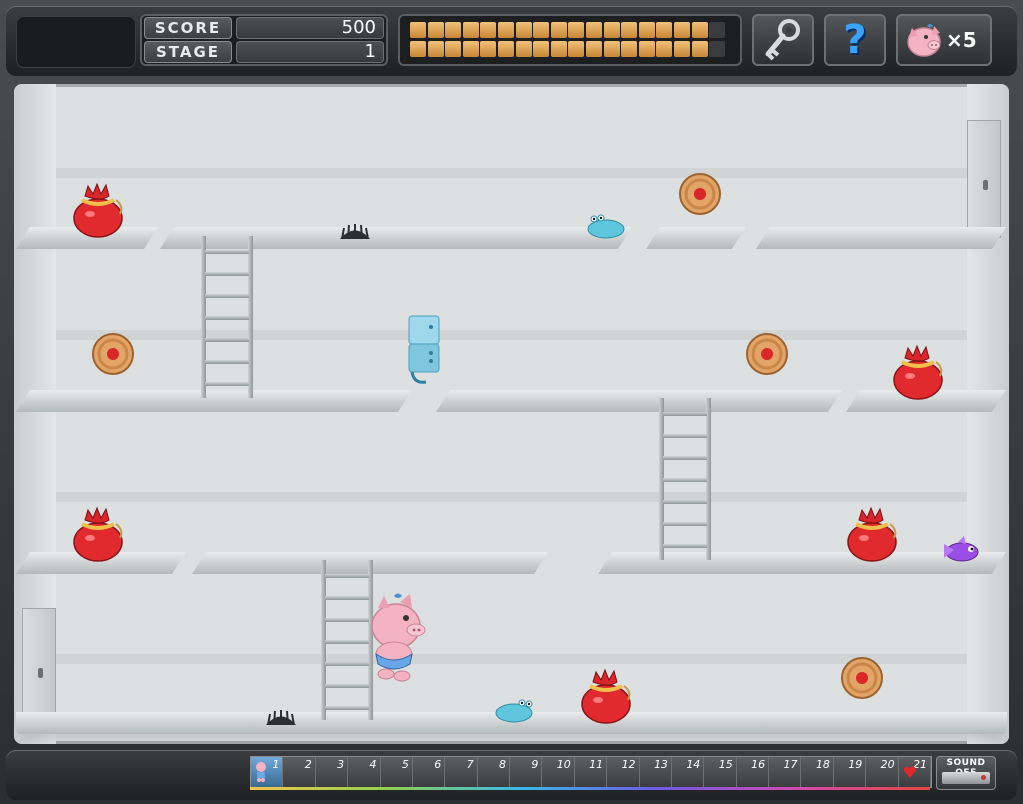  I want to click on stage-number: 13, so click(660, 764).